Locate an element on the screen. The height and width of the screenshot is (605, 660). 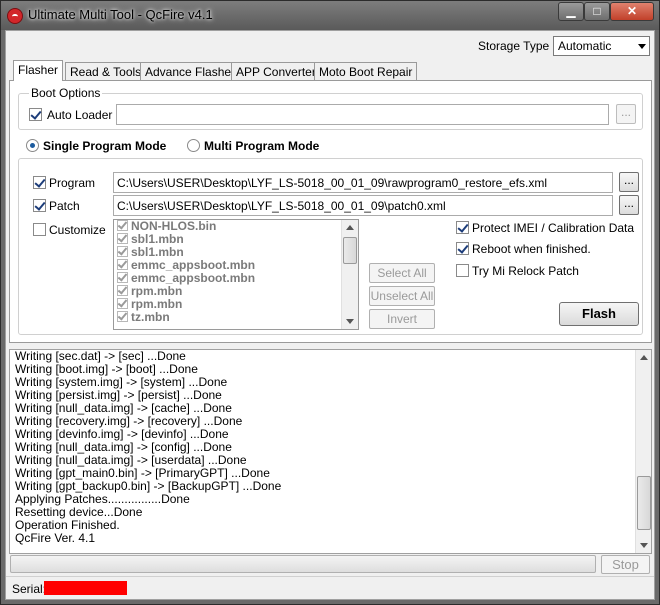
unselect-all-button: Unselect All is located at coordinates (402, 296).